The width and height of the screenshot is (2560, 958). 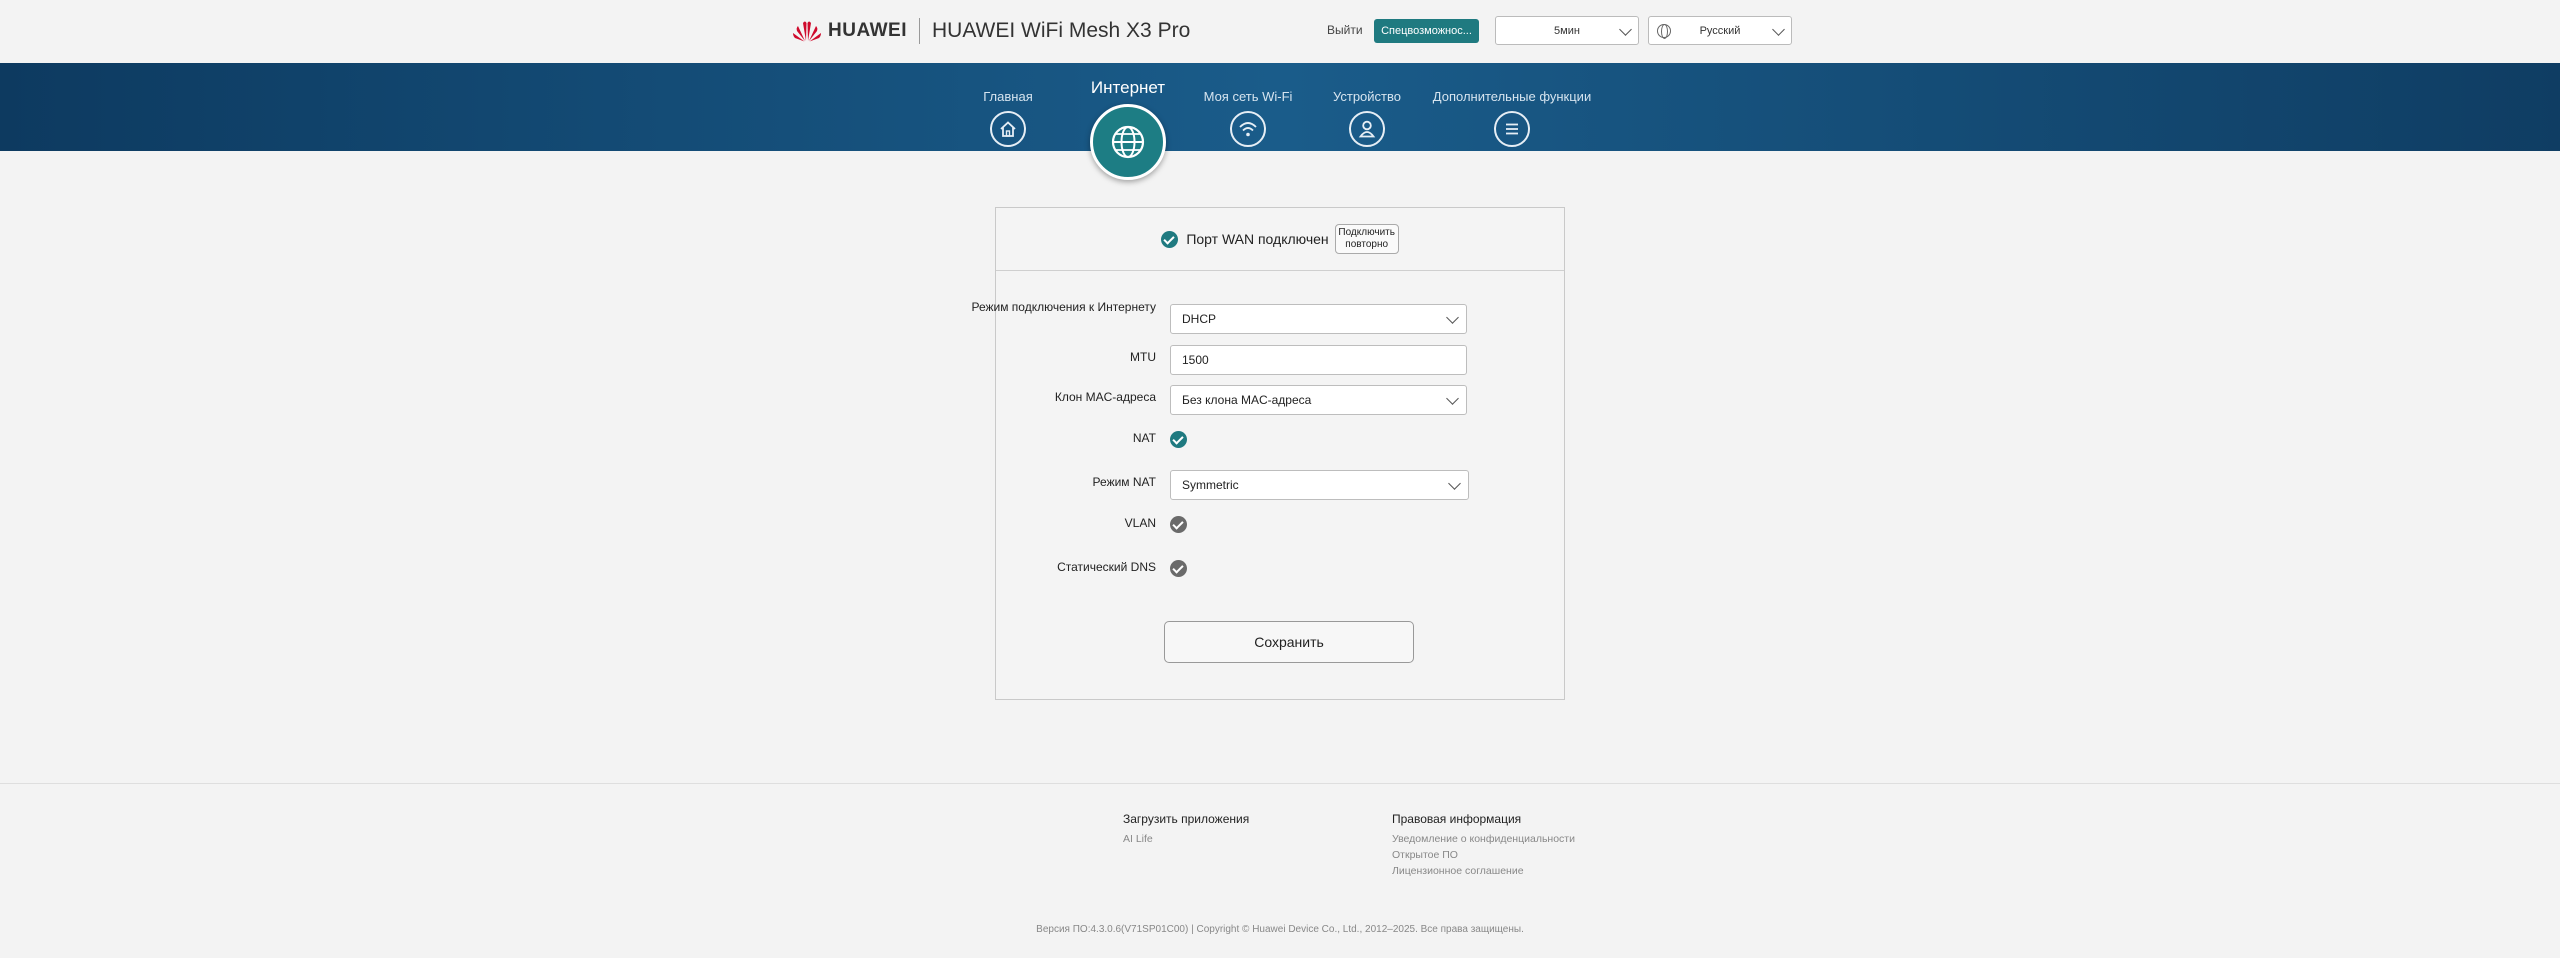 What do you see at coordinates (1008, 129) in the screenshot?
I see `home-icon` at bounding box center [1008, 129].